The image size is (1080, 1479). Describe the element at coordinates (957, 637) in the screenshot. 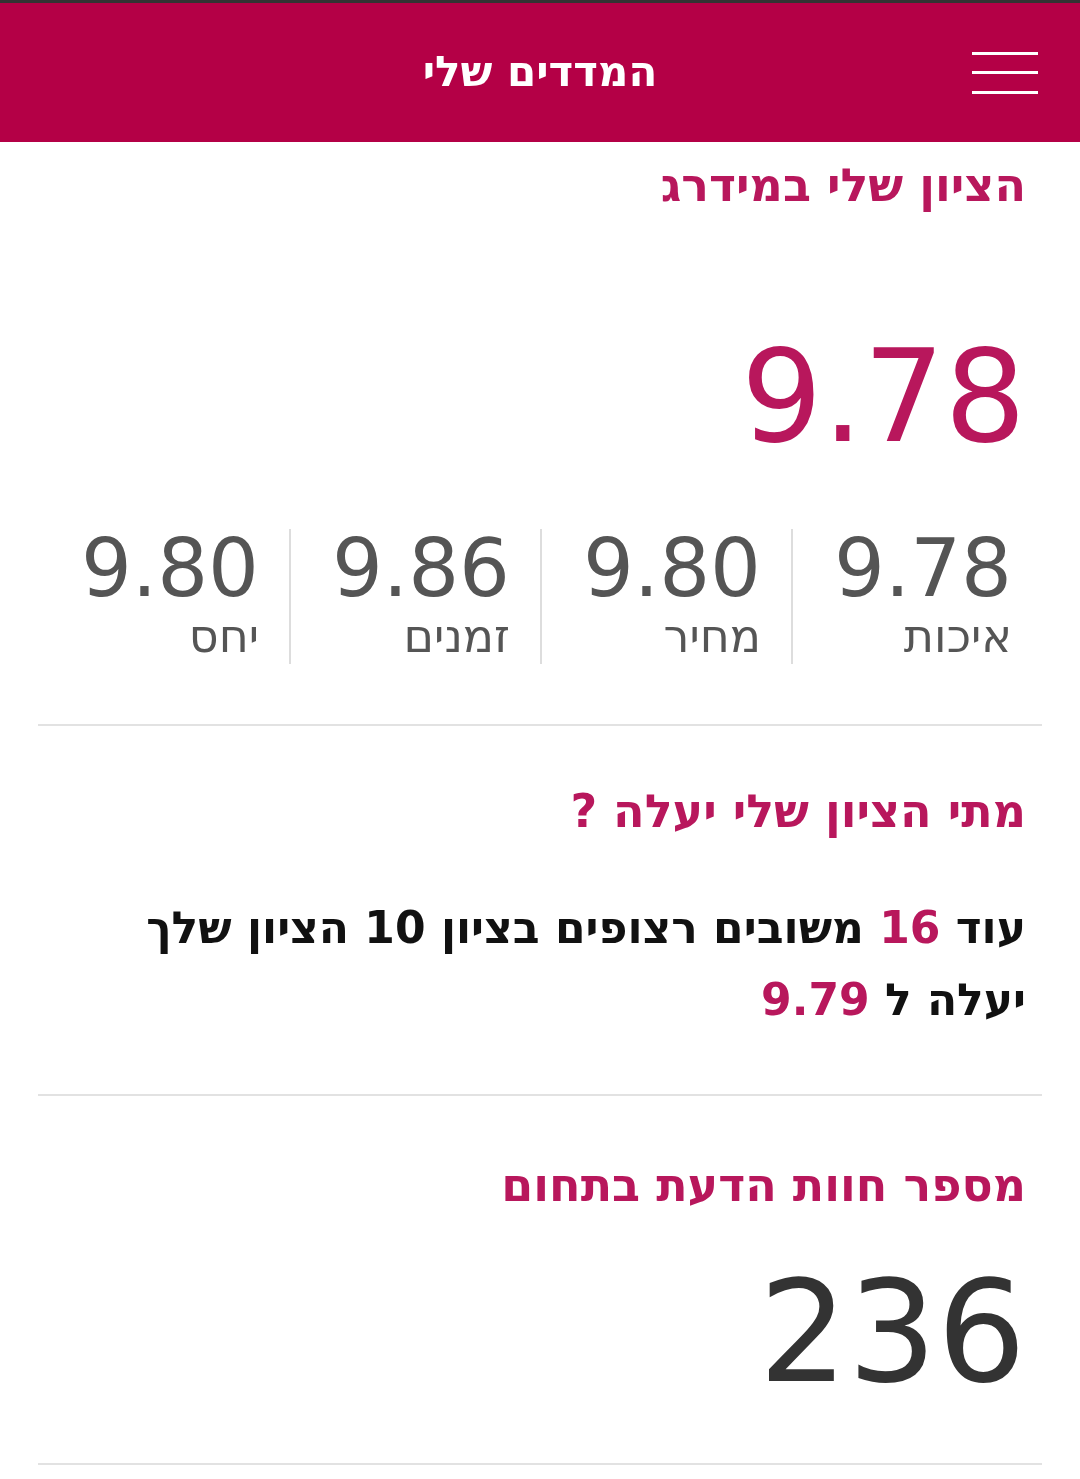

I see `metric-label: איכות` at that location.